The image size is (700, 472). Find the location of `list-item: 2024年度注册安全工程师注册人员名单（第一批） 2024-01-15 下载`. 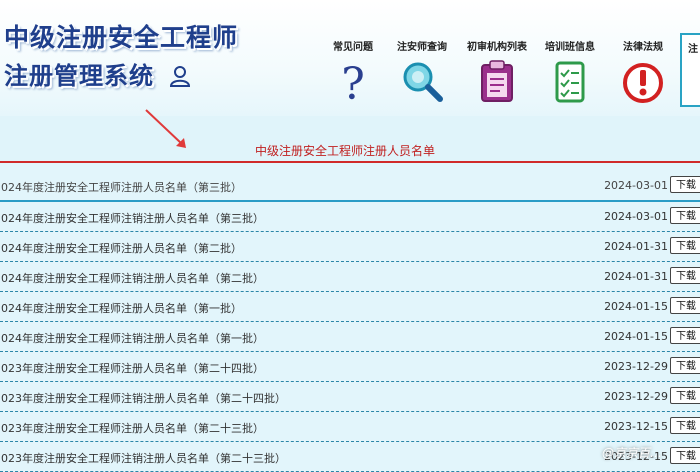

list-item: 2024年度注册安全工程师注册人员名单（第一批） 2024-01-15 下载 is located at coordinates (350, 307).